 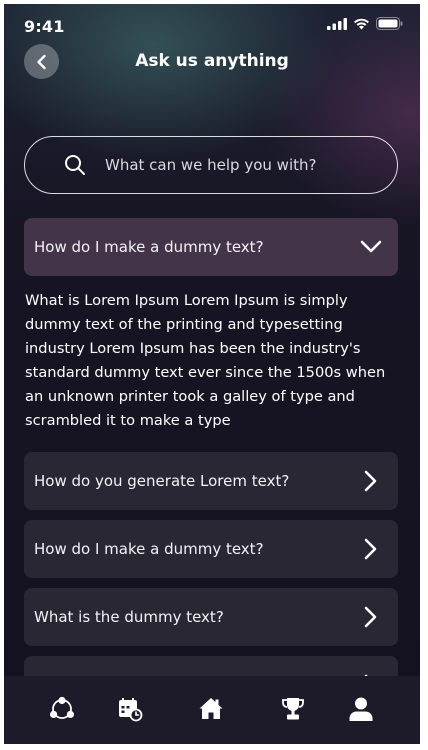 I want to click on faq-item-expanded: How do I make a dummy text?, so click(x=211, y=247).